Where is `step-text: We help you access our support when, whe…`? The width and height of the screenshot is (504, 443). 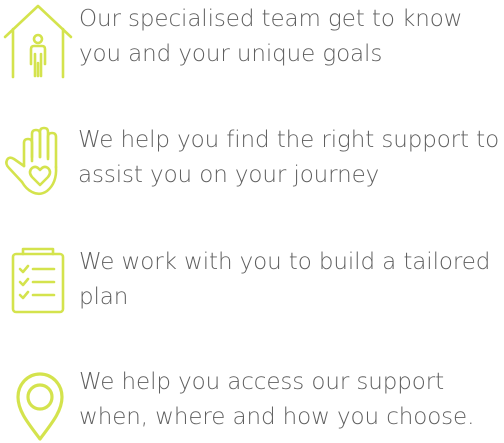
step-text: We help you access our support when, whe… is located at coordinates (277, 399).